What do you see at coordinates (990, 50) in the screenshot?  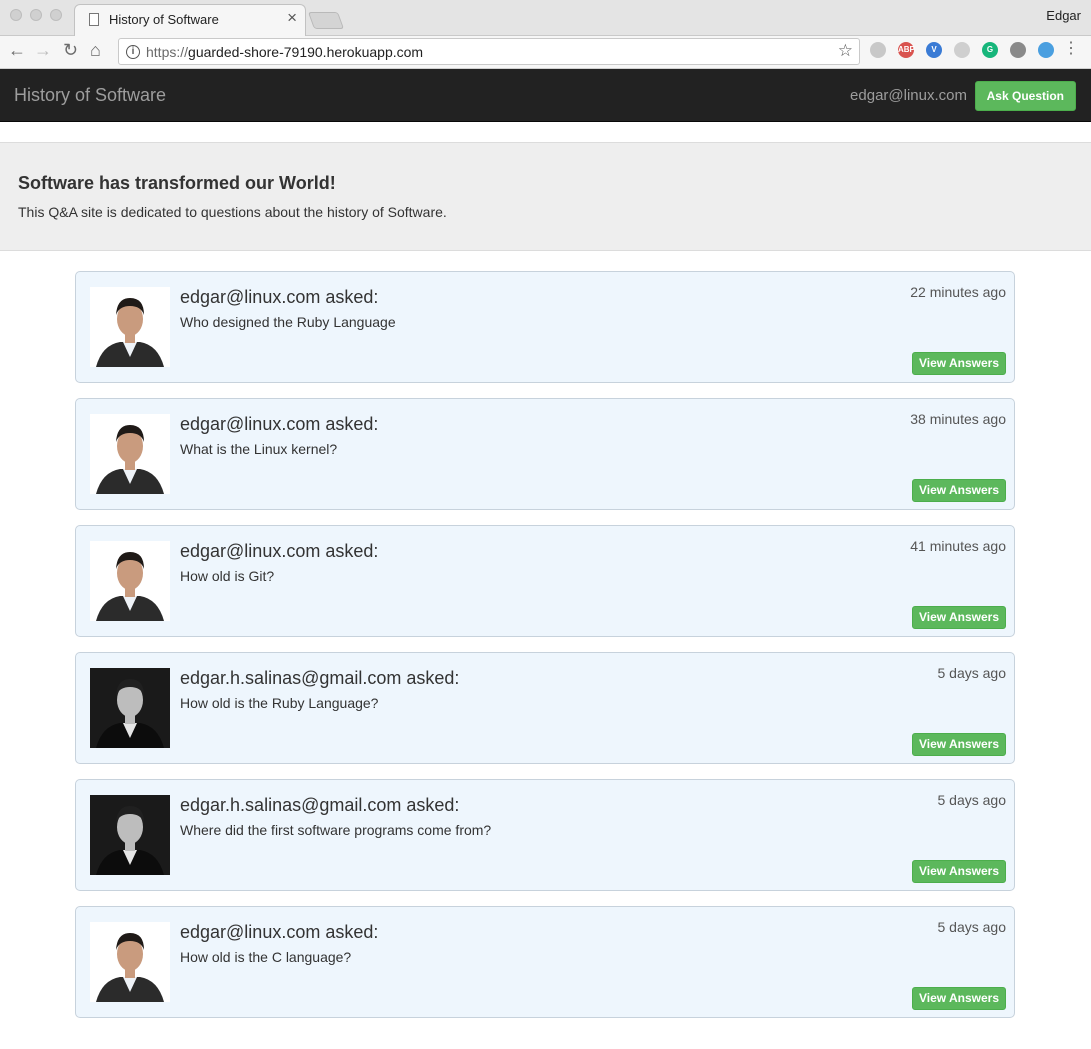 I see `grammarly-icon: G` at bounding box center [990, 50].